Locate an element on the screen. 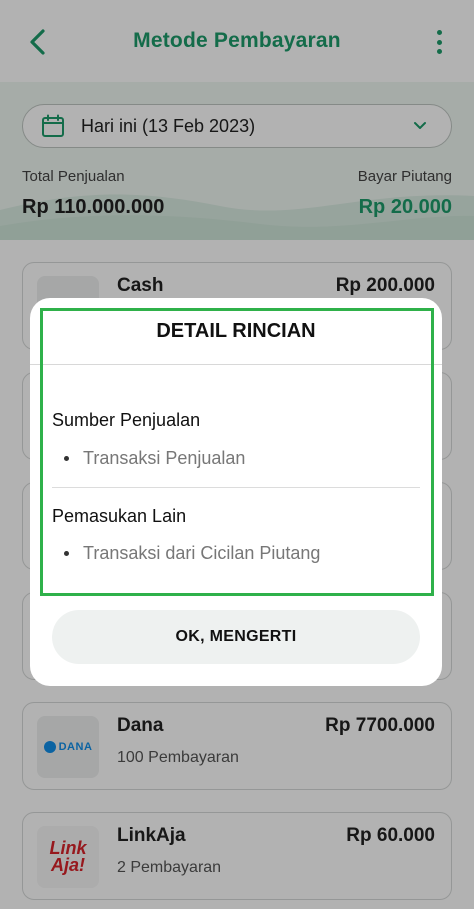  ok-button: OK, MENGERTI is located at coordinates (236, 637).